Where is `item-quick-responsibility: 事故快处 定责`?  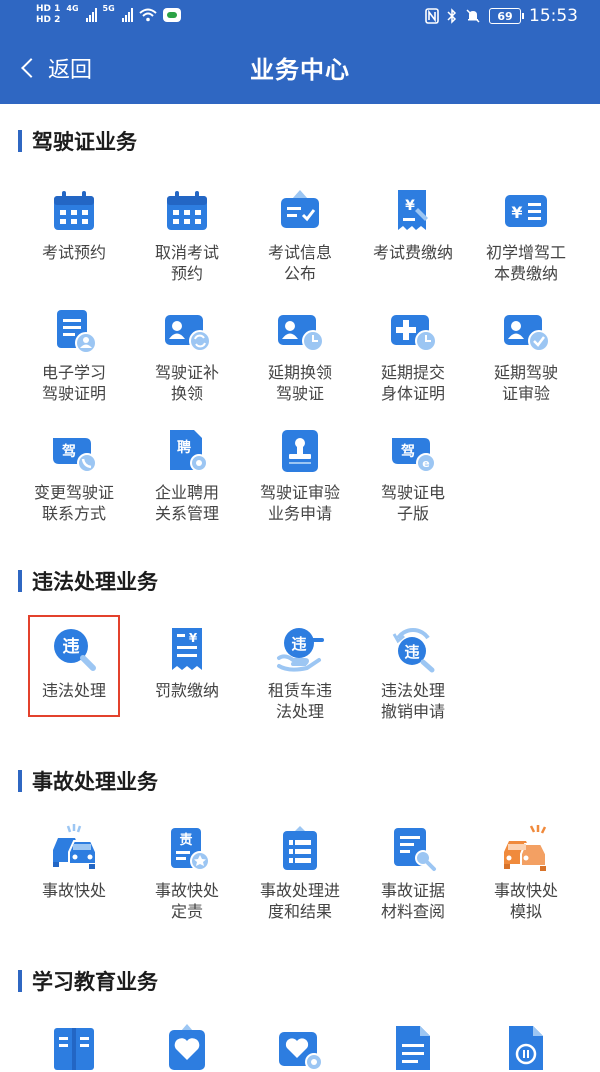
item-quick-responsibility: 事故快处 定责 is located at coordinates (187, 873).